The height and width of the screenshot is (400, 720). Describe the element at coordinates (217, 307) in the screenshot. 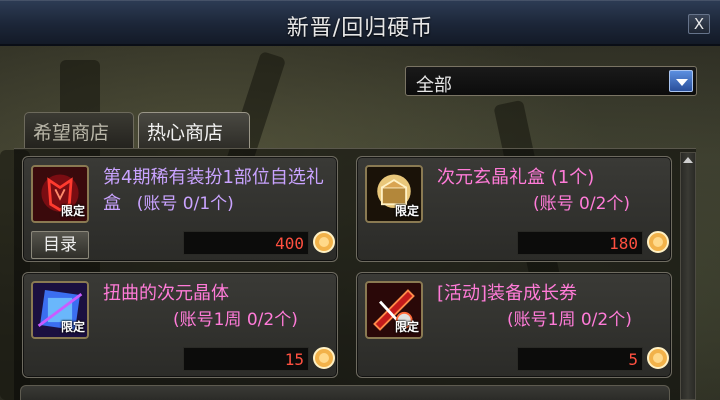

I see `item-name: 扭曲的次元晶体 (账号1周 0/2个)` at that location.